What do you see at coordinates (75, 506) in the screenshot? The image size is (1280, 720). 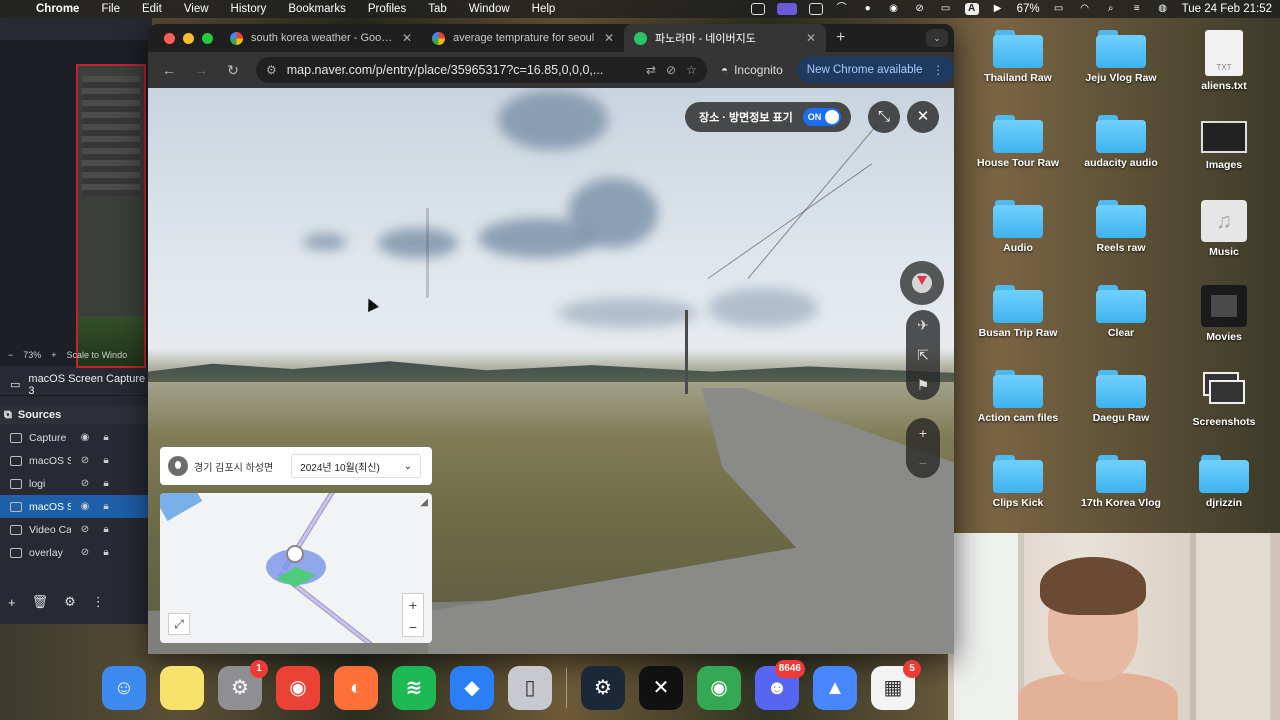 I see `source-item-selected: macOS S ◉ 🔒︎` at bounding box center [75, 506].